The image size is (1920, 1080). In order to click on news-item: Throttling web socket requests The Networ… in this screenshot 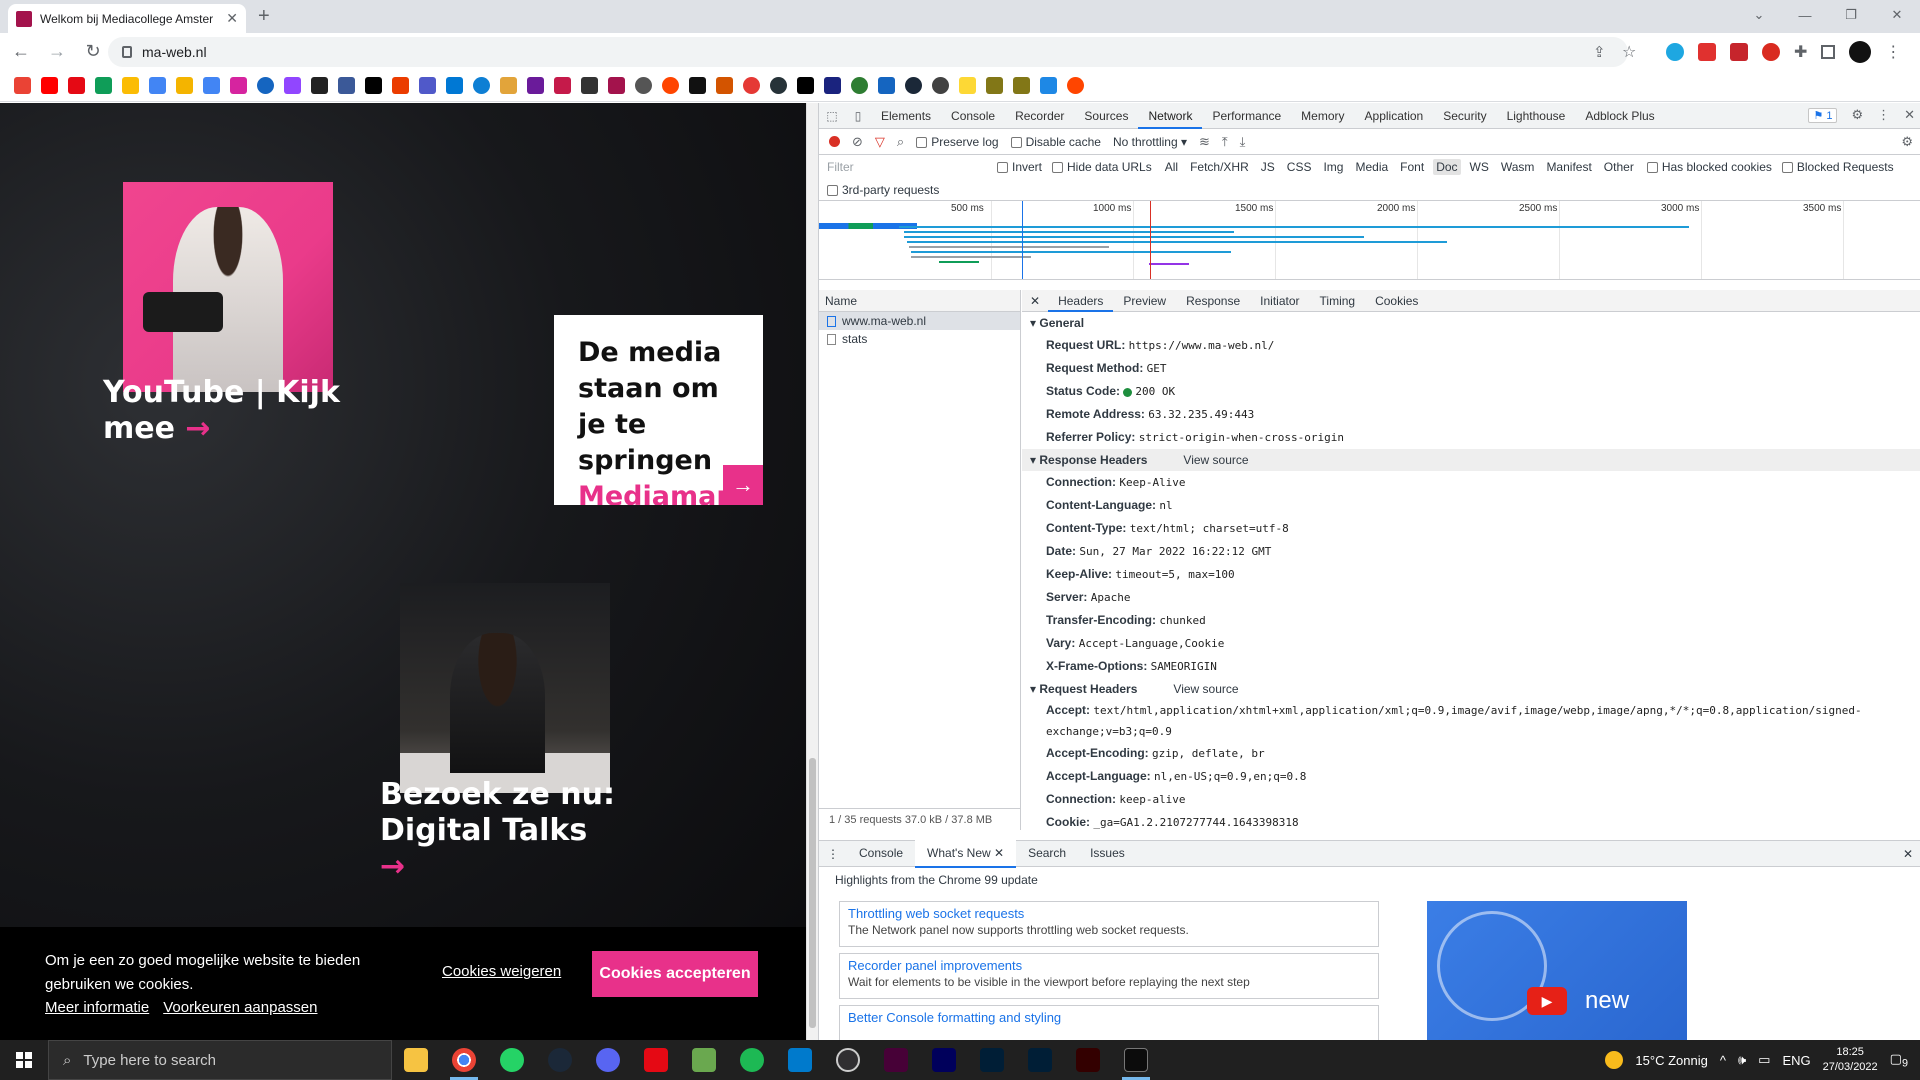, I will do `click(1109, 924)`.